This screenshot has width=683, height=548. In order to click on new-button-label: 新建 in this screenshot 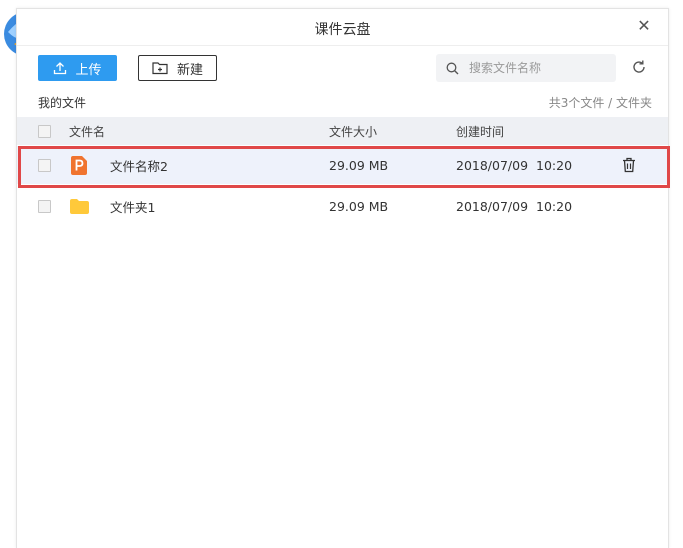, I will do `click(189, 70)`.